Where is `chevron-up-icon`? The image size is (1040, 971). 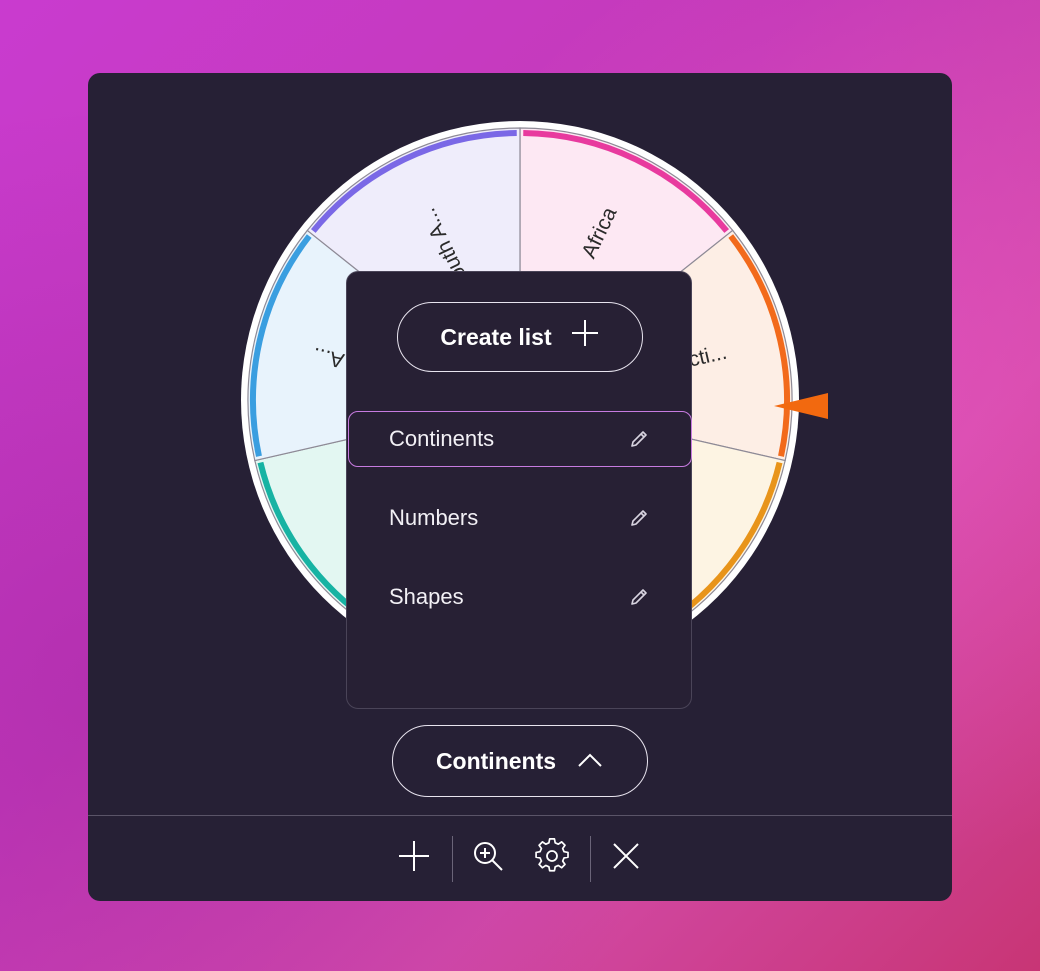 chevron-up-icon is located at coordinates (590, 761).